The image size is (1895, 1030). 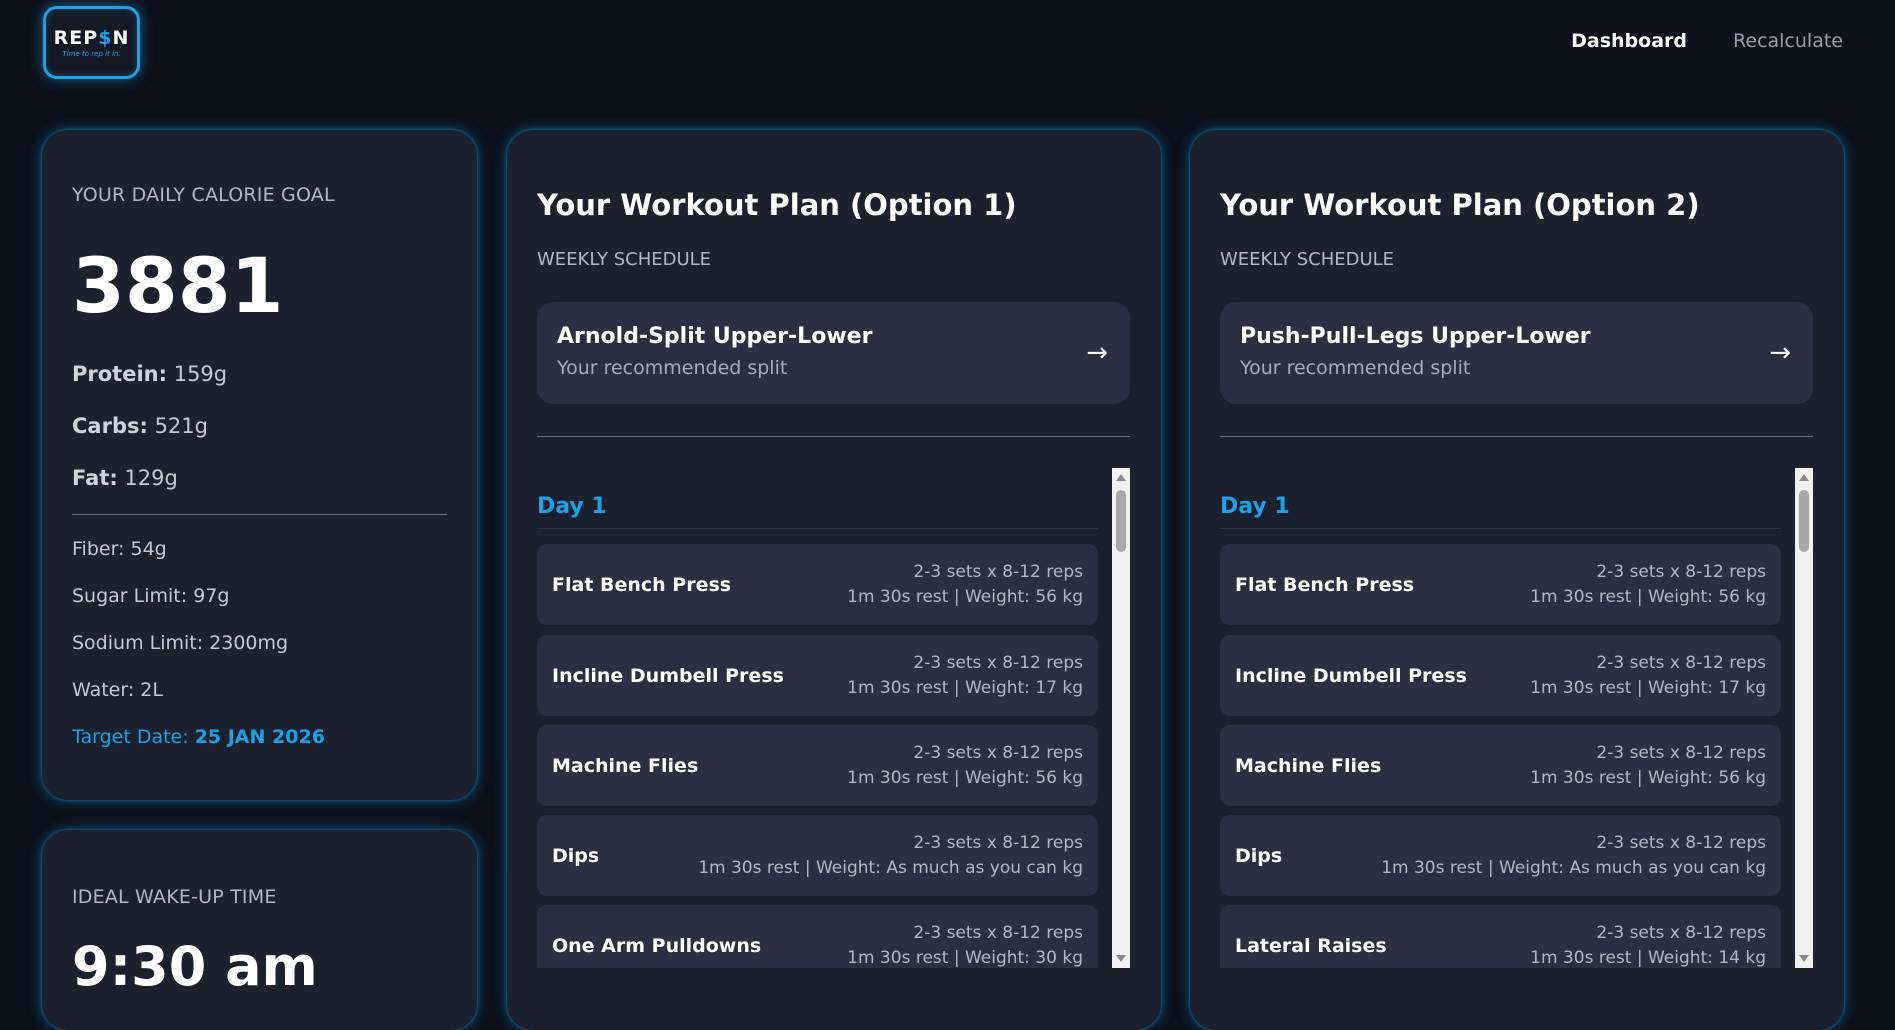 What do you see at coordinates (91, 38) in the screenshot?
I see `logo-wordmark: REP$N` at bounding box center [91, 38].